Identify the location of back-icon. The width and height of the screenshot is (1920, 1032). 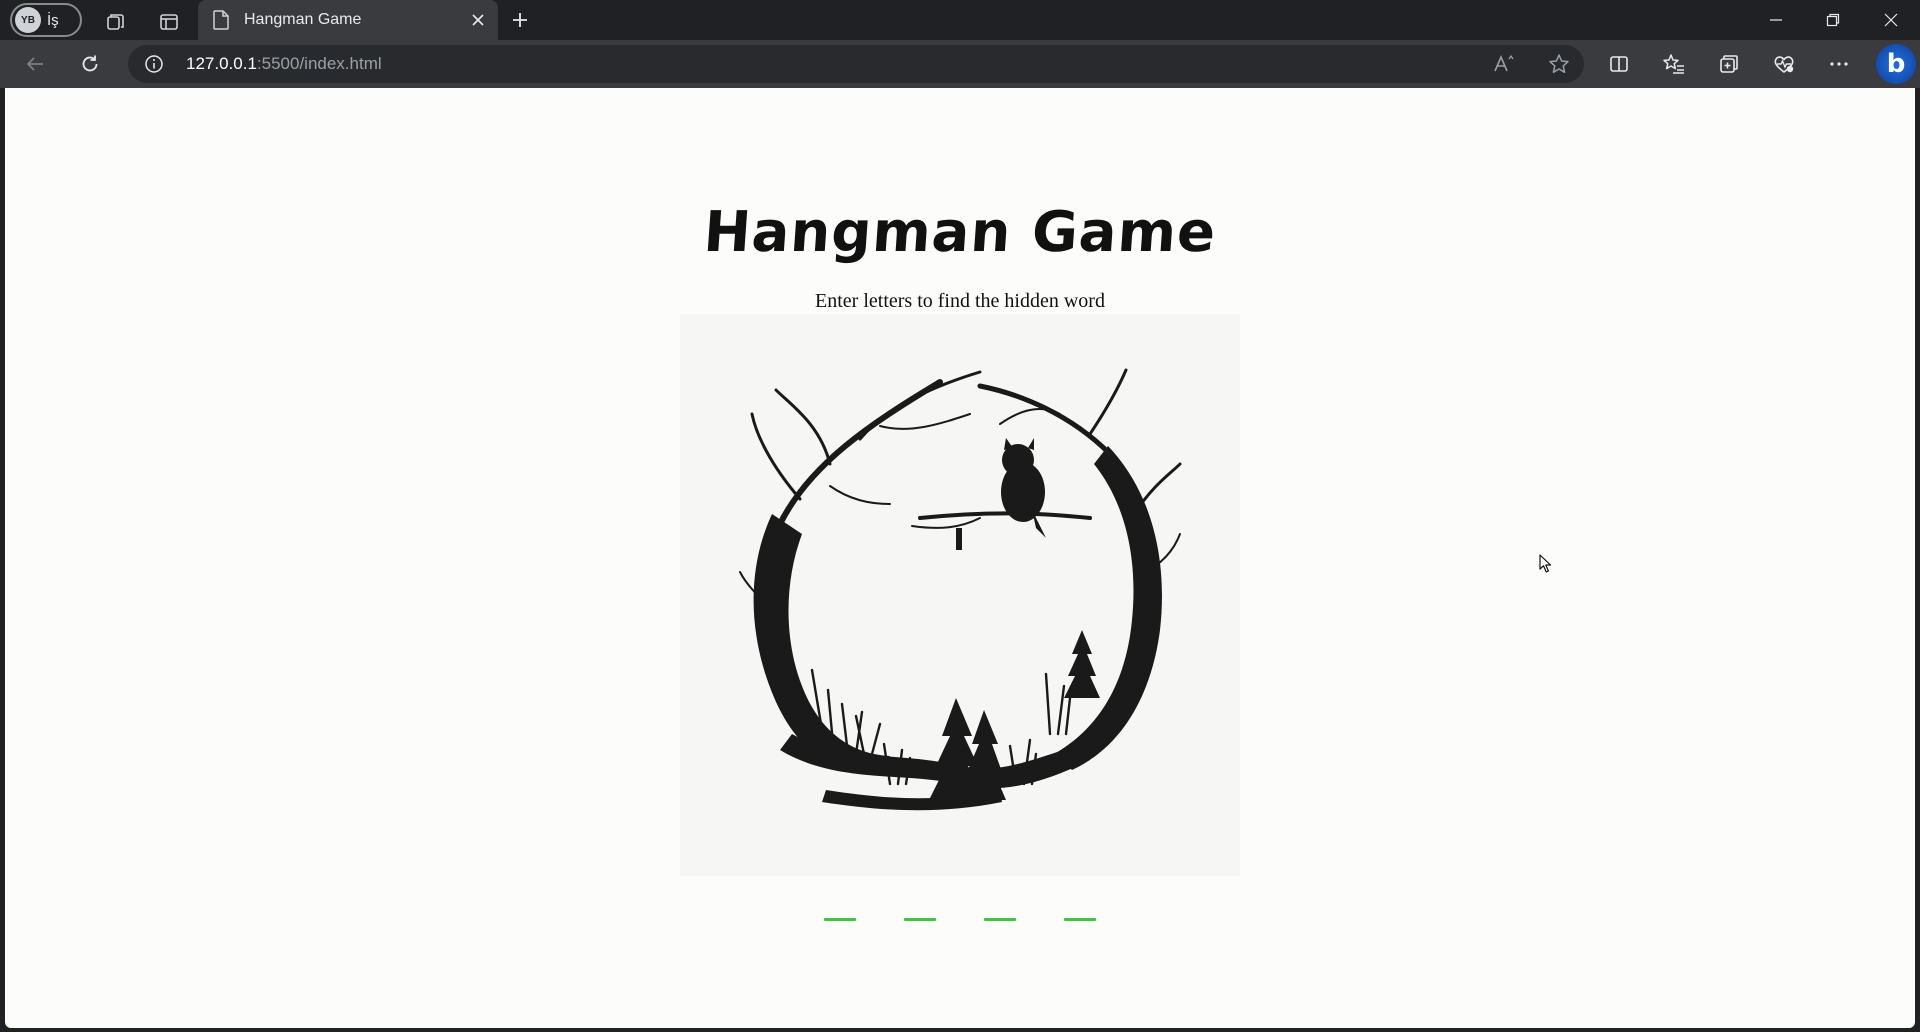
(35, 64).